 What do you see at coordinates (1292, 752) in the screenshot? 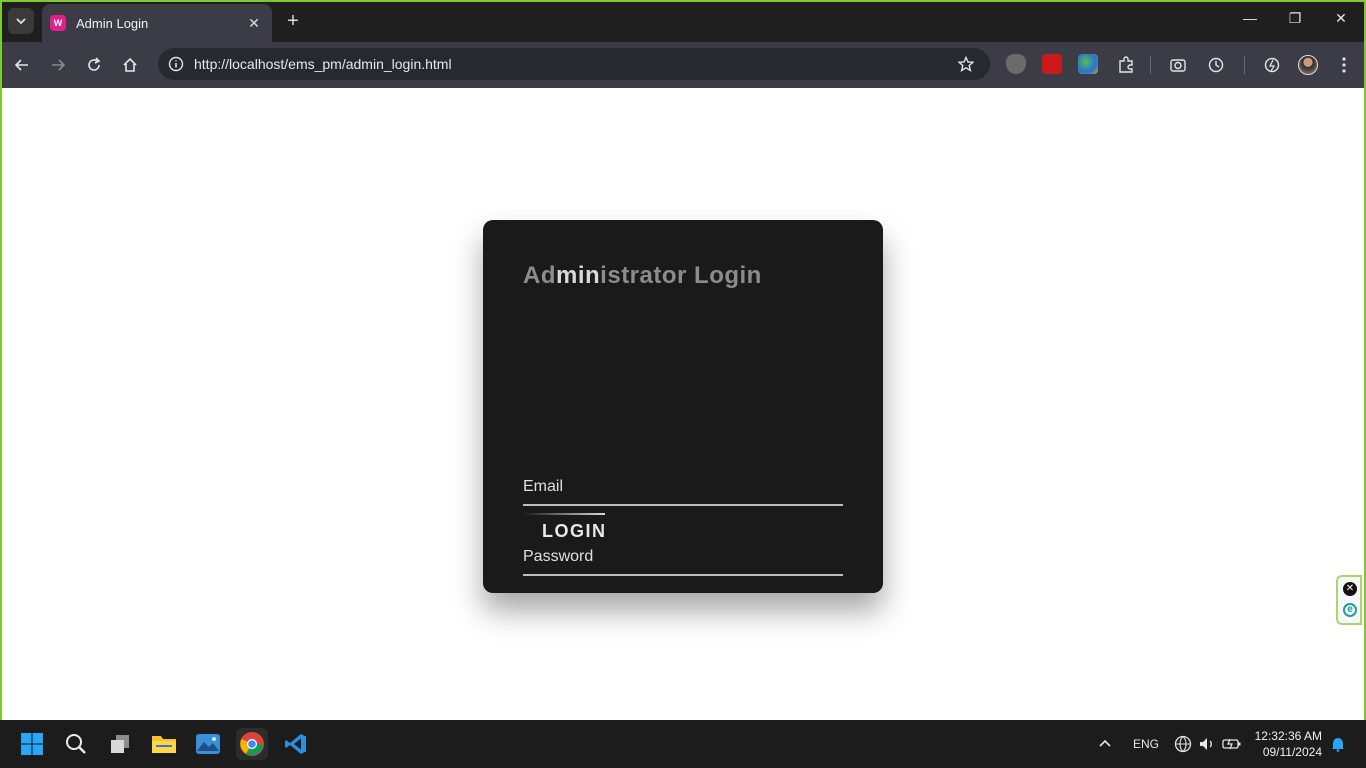
I see `clock-date: 09/11/2024` at bounding box center [1292, 752].